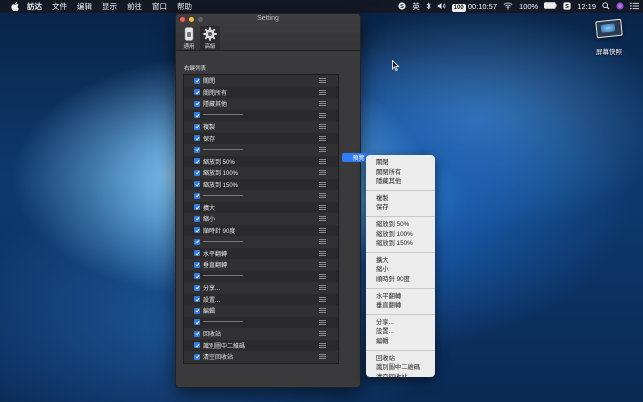  Describe the element at coordinates (159, 6) in the screenshot. I see `menu-window: 窗口` at that location.